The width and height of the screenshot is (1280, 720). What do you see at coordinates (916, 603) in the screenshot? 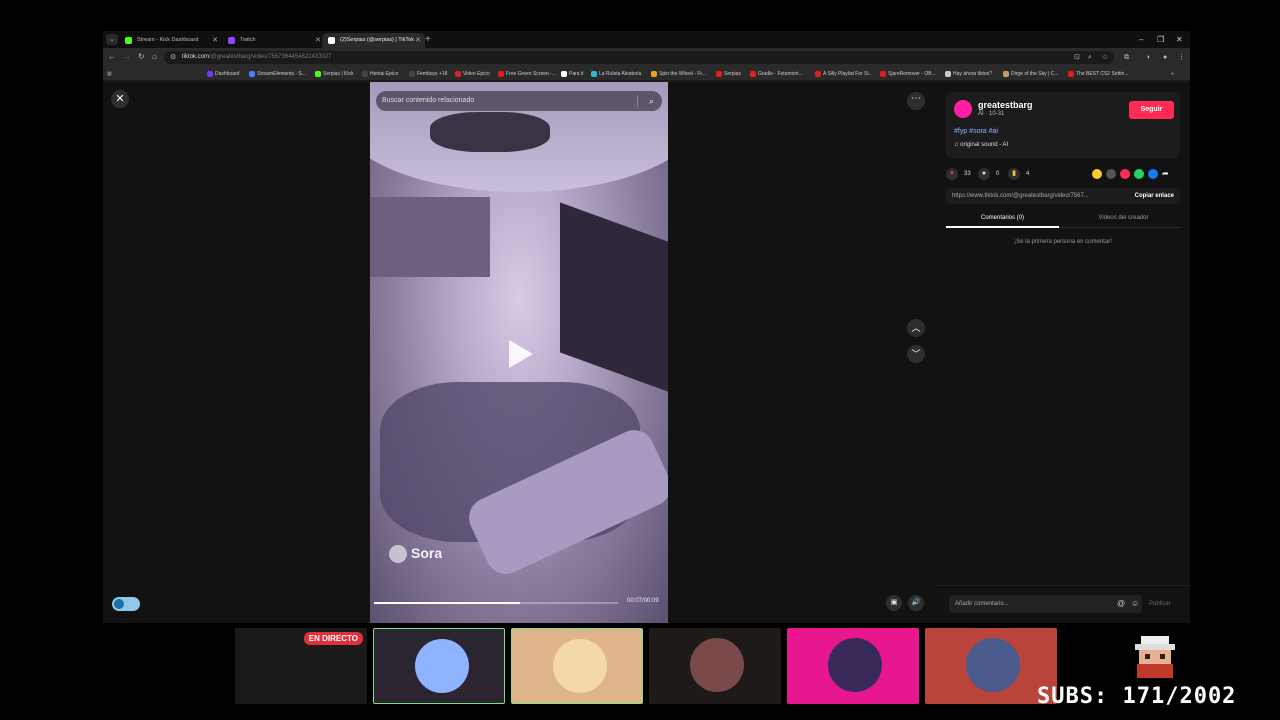
I see `volume-icon: 🔊` at bounding box center [916, 603].